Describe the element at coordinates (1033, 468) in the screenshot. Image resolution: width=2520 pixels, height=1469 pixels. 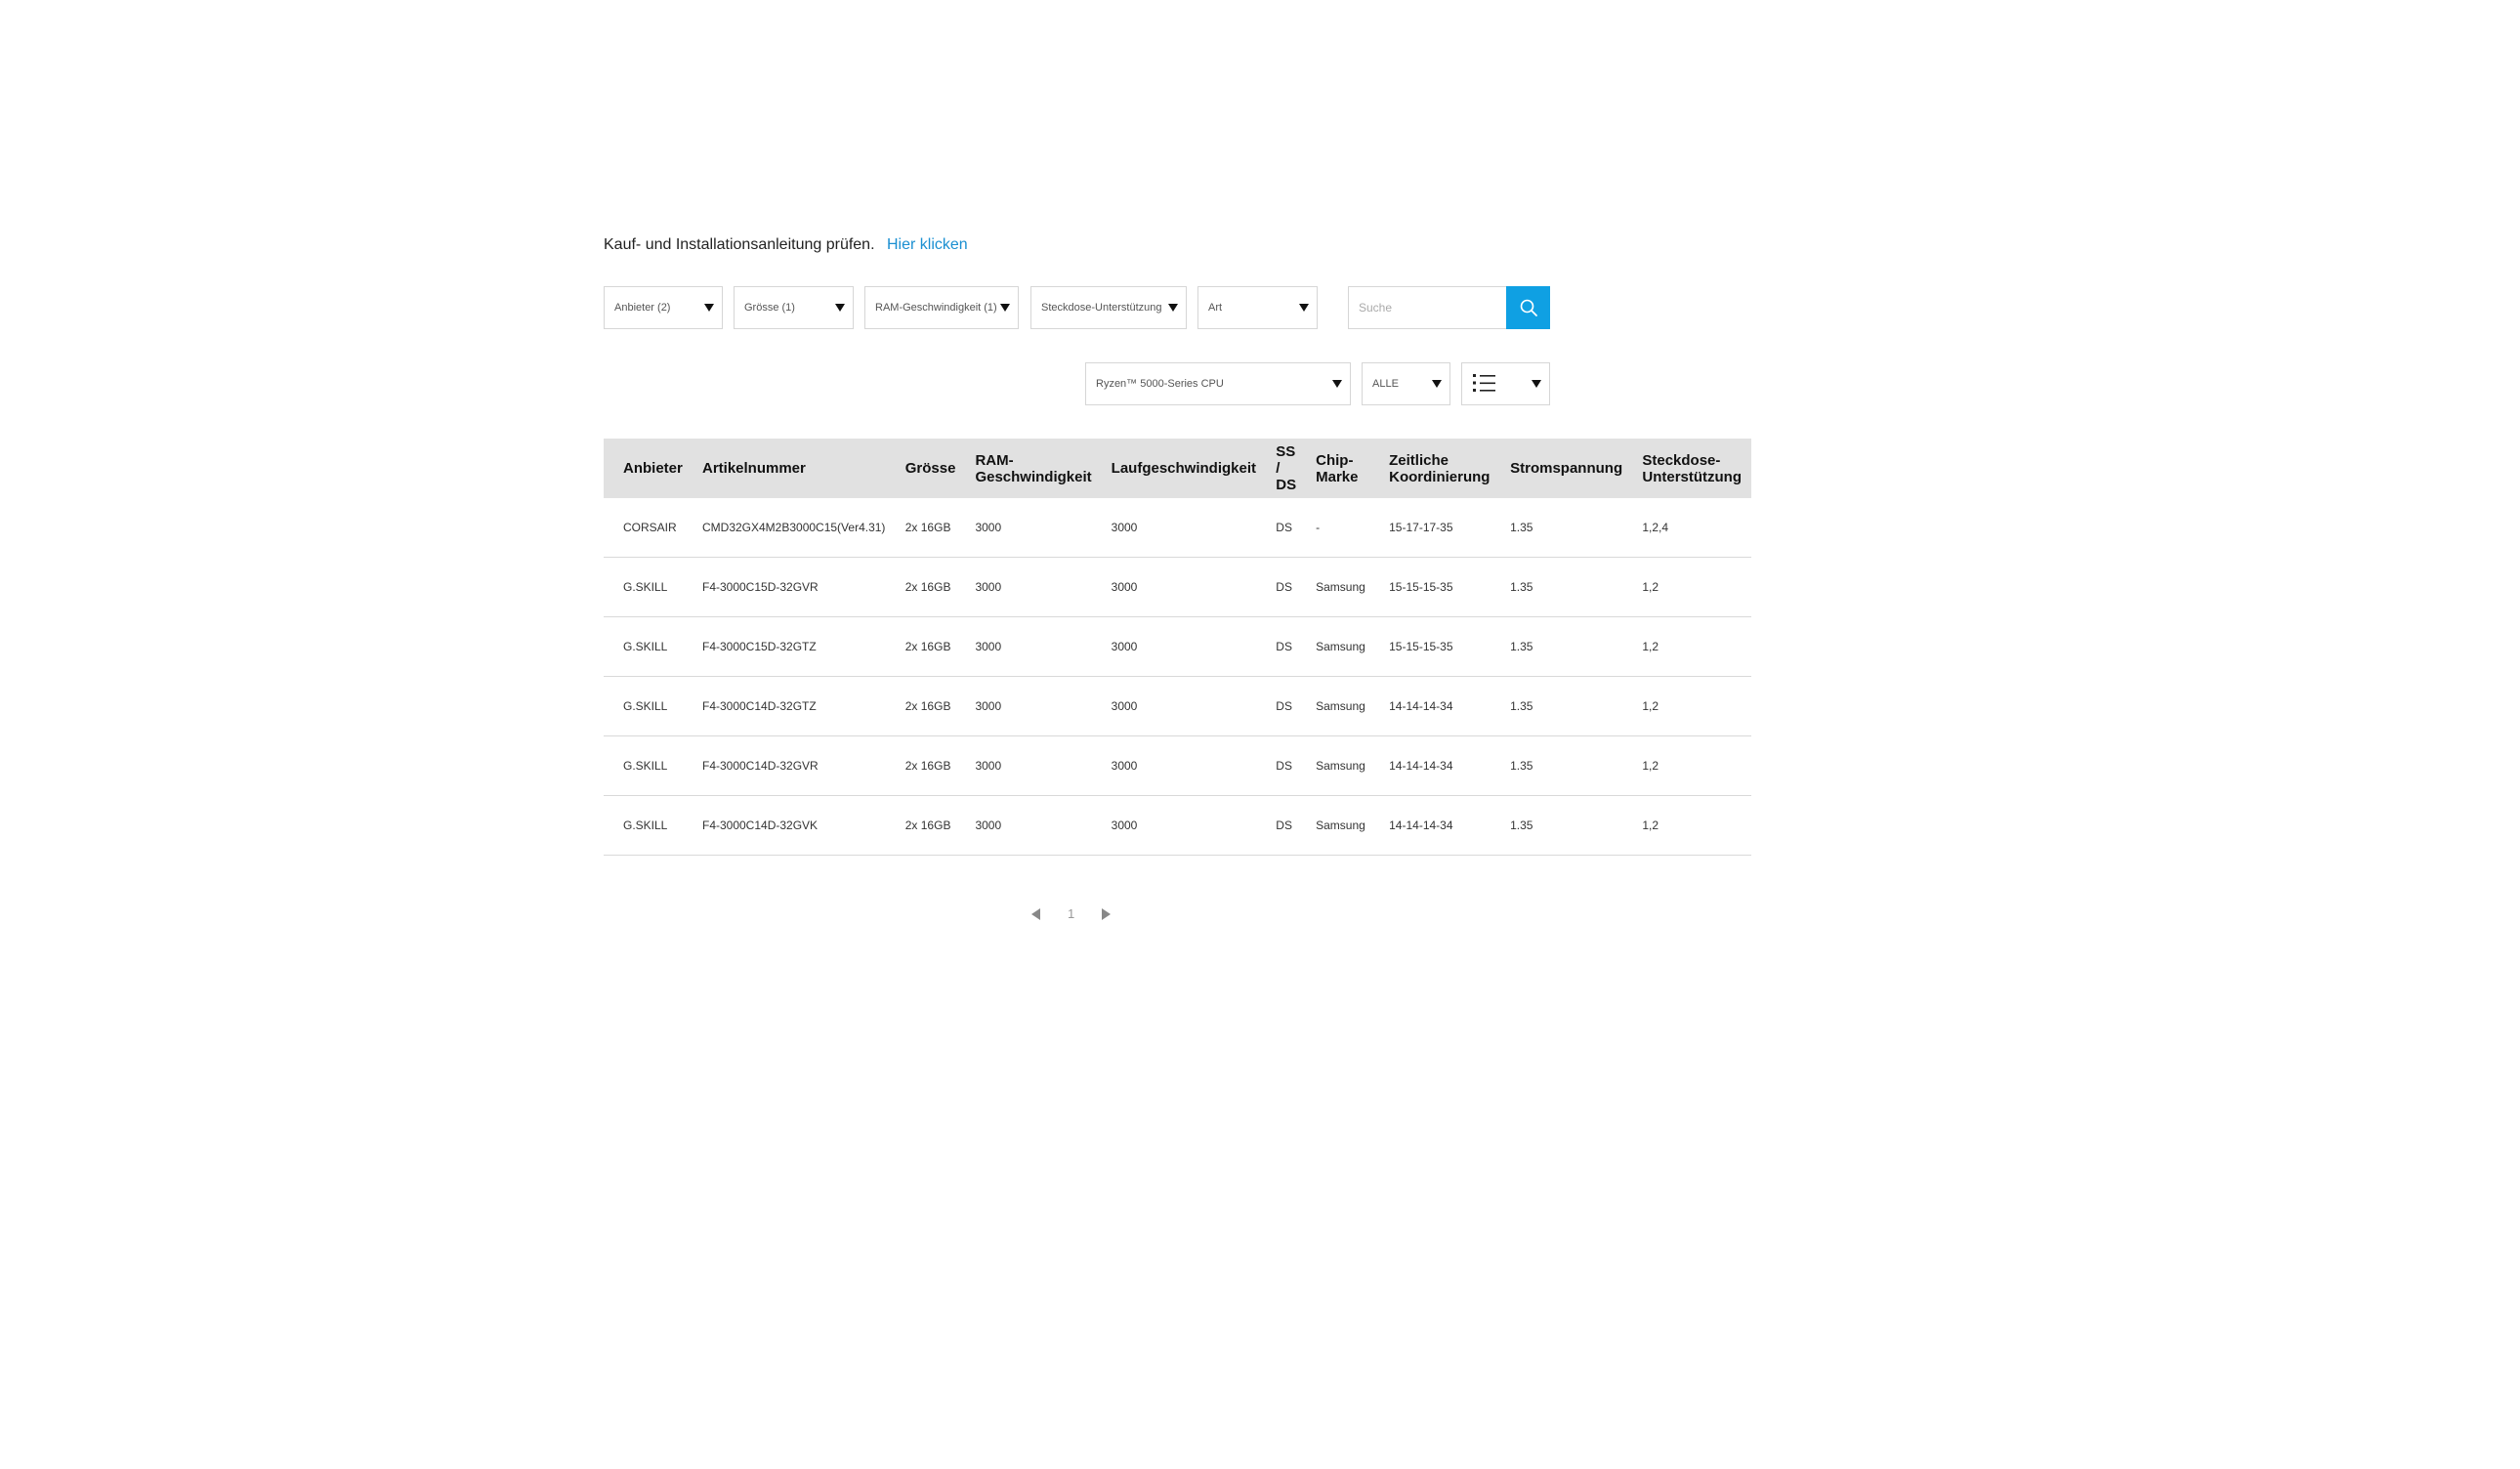
I see `col-ram-speed: RAM-Geschwindigkeit` at that location.